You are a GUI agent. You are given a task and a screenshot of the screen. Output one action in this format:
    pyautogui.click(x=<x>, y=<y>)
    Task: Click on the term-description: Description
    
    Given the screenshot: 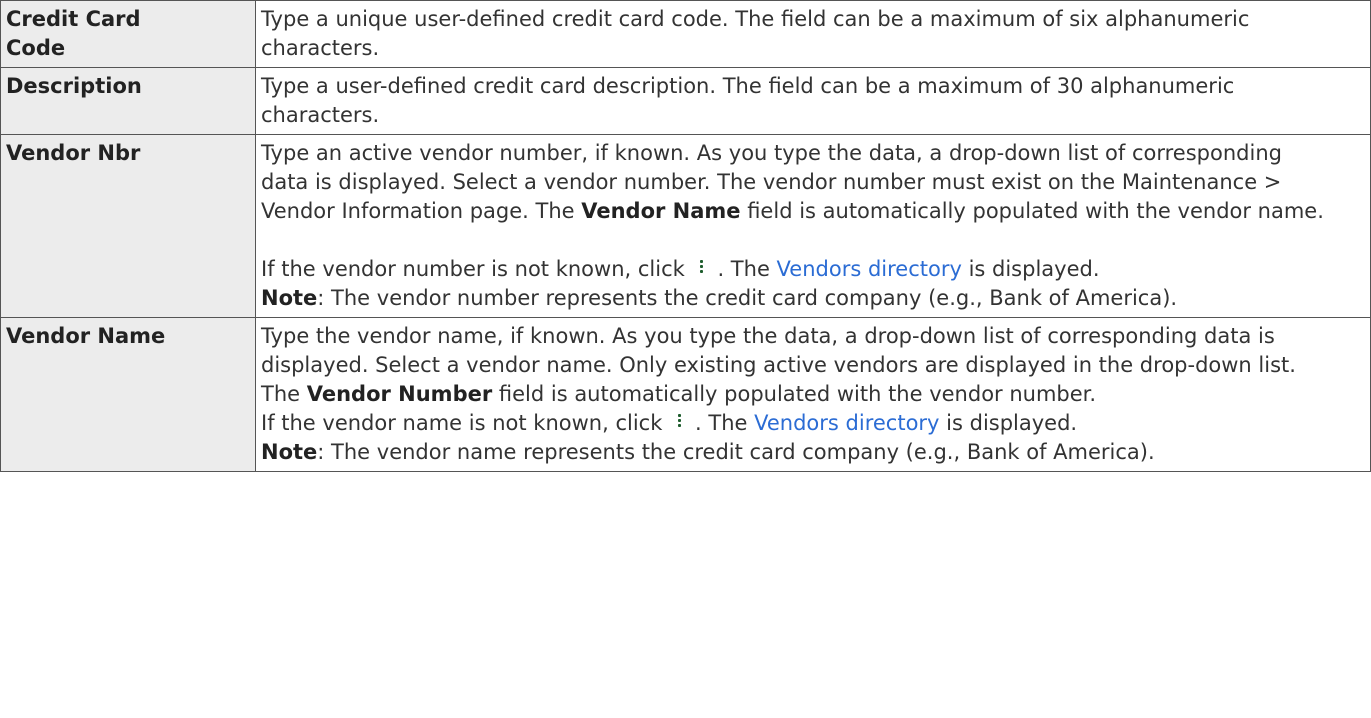 What is the action you would take?
    pyautogui.click(x=128, y=101)
    